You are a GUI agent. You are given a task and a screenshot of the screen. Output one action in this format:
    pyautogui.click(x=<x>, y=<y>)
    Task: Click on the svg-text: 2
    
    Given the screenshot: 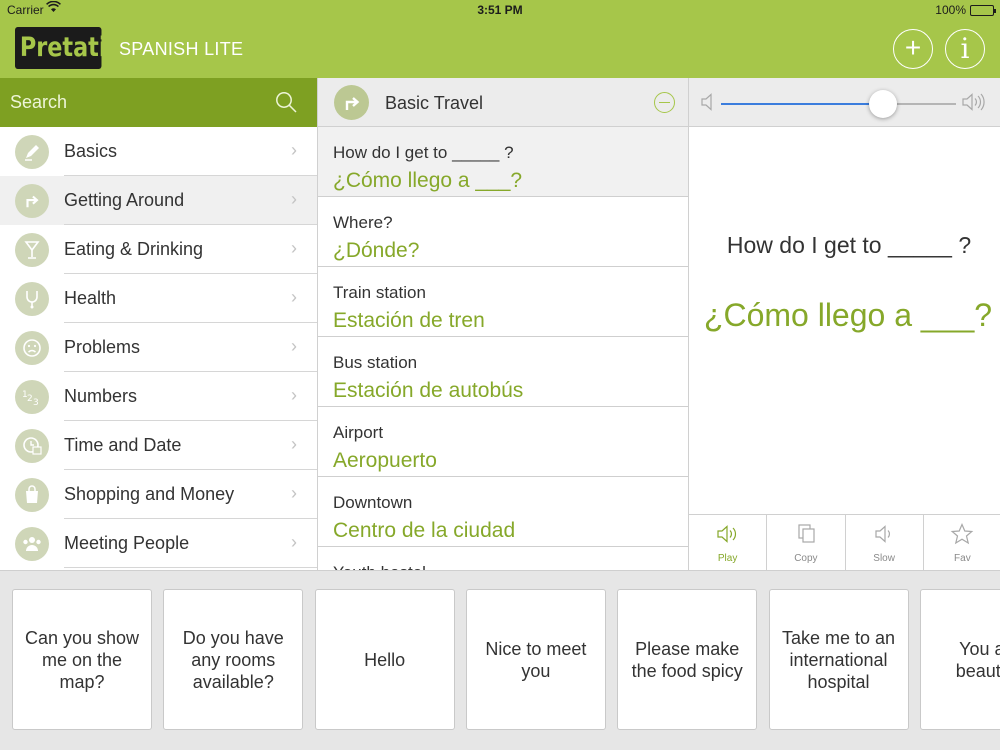 What is the action you would take?
    pyautogui.click(x=30, y=399)
    